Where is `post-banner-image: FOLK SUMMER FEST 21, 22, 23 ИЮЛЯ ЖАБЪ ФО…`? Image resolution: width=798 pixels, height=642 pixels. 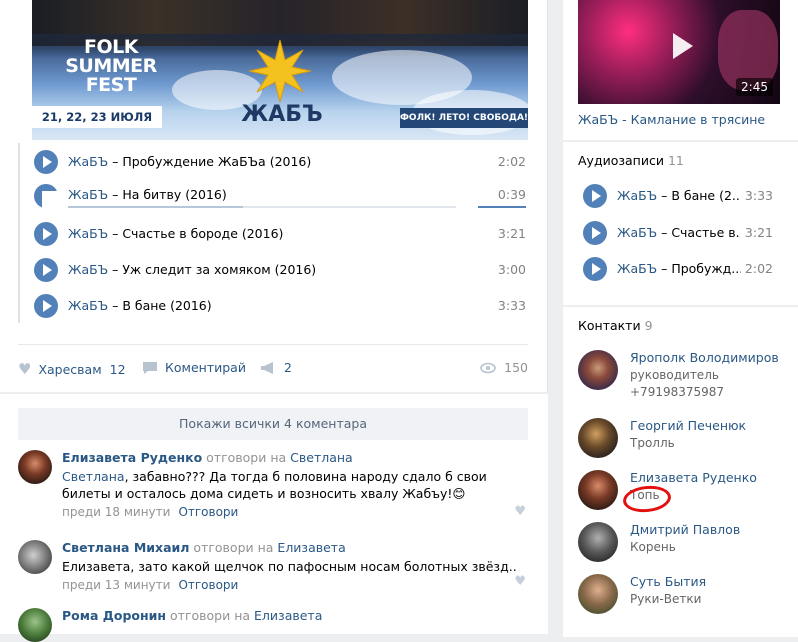 post-banner-image: FOLK SUMMER FEST 21, 22, 23 ИЮЛЯ ЖАБЪ ФО… is located at coordinates (280, 70).